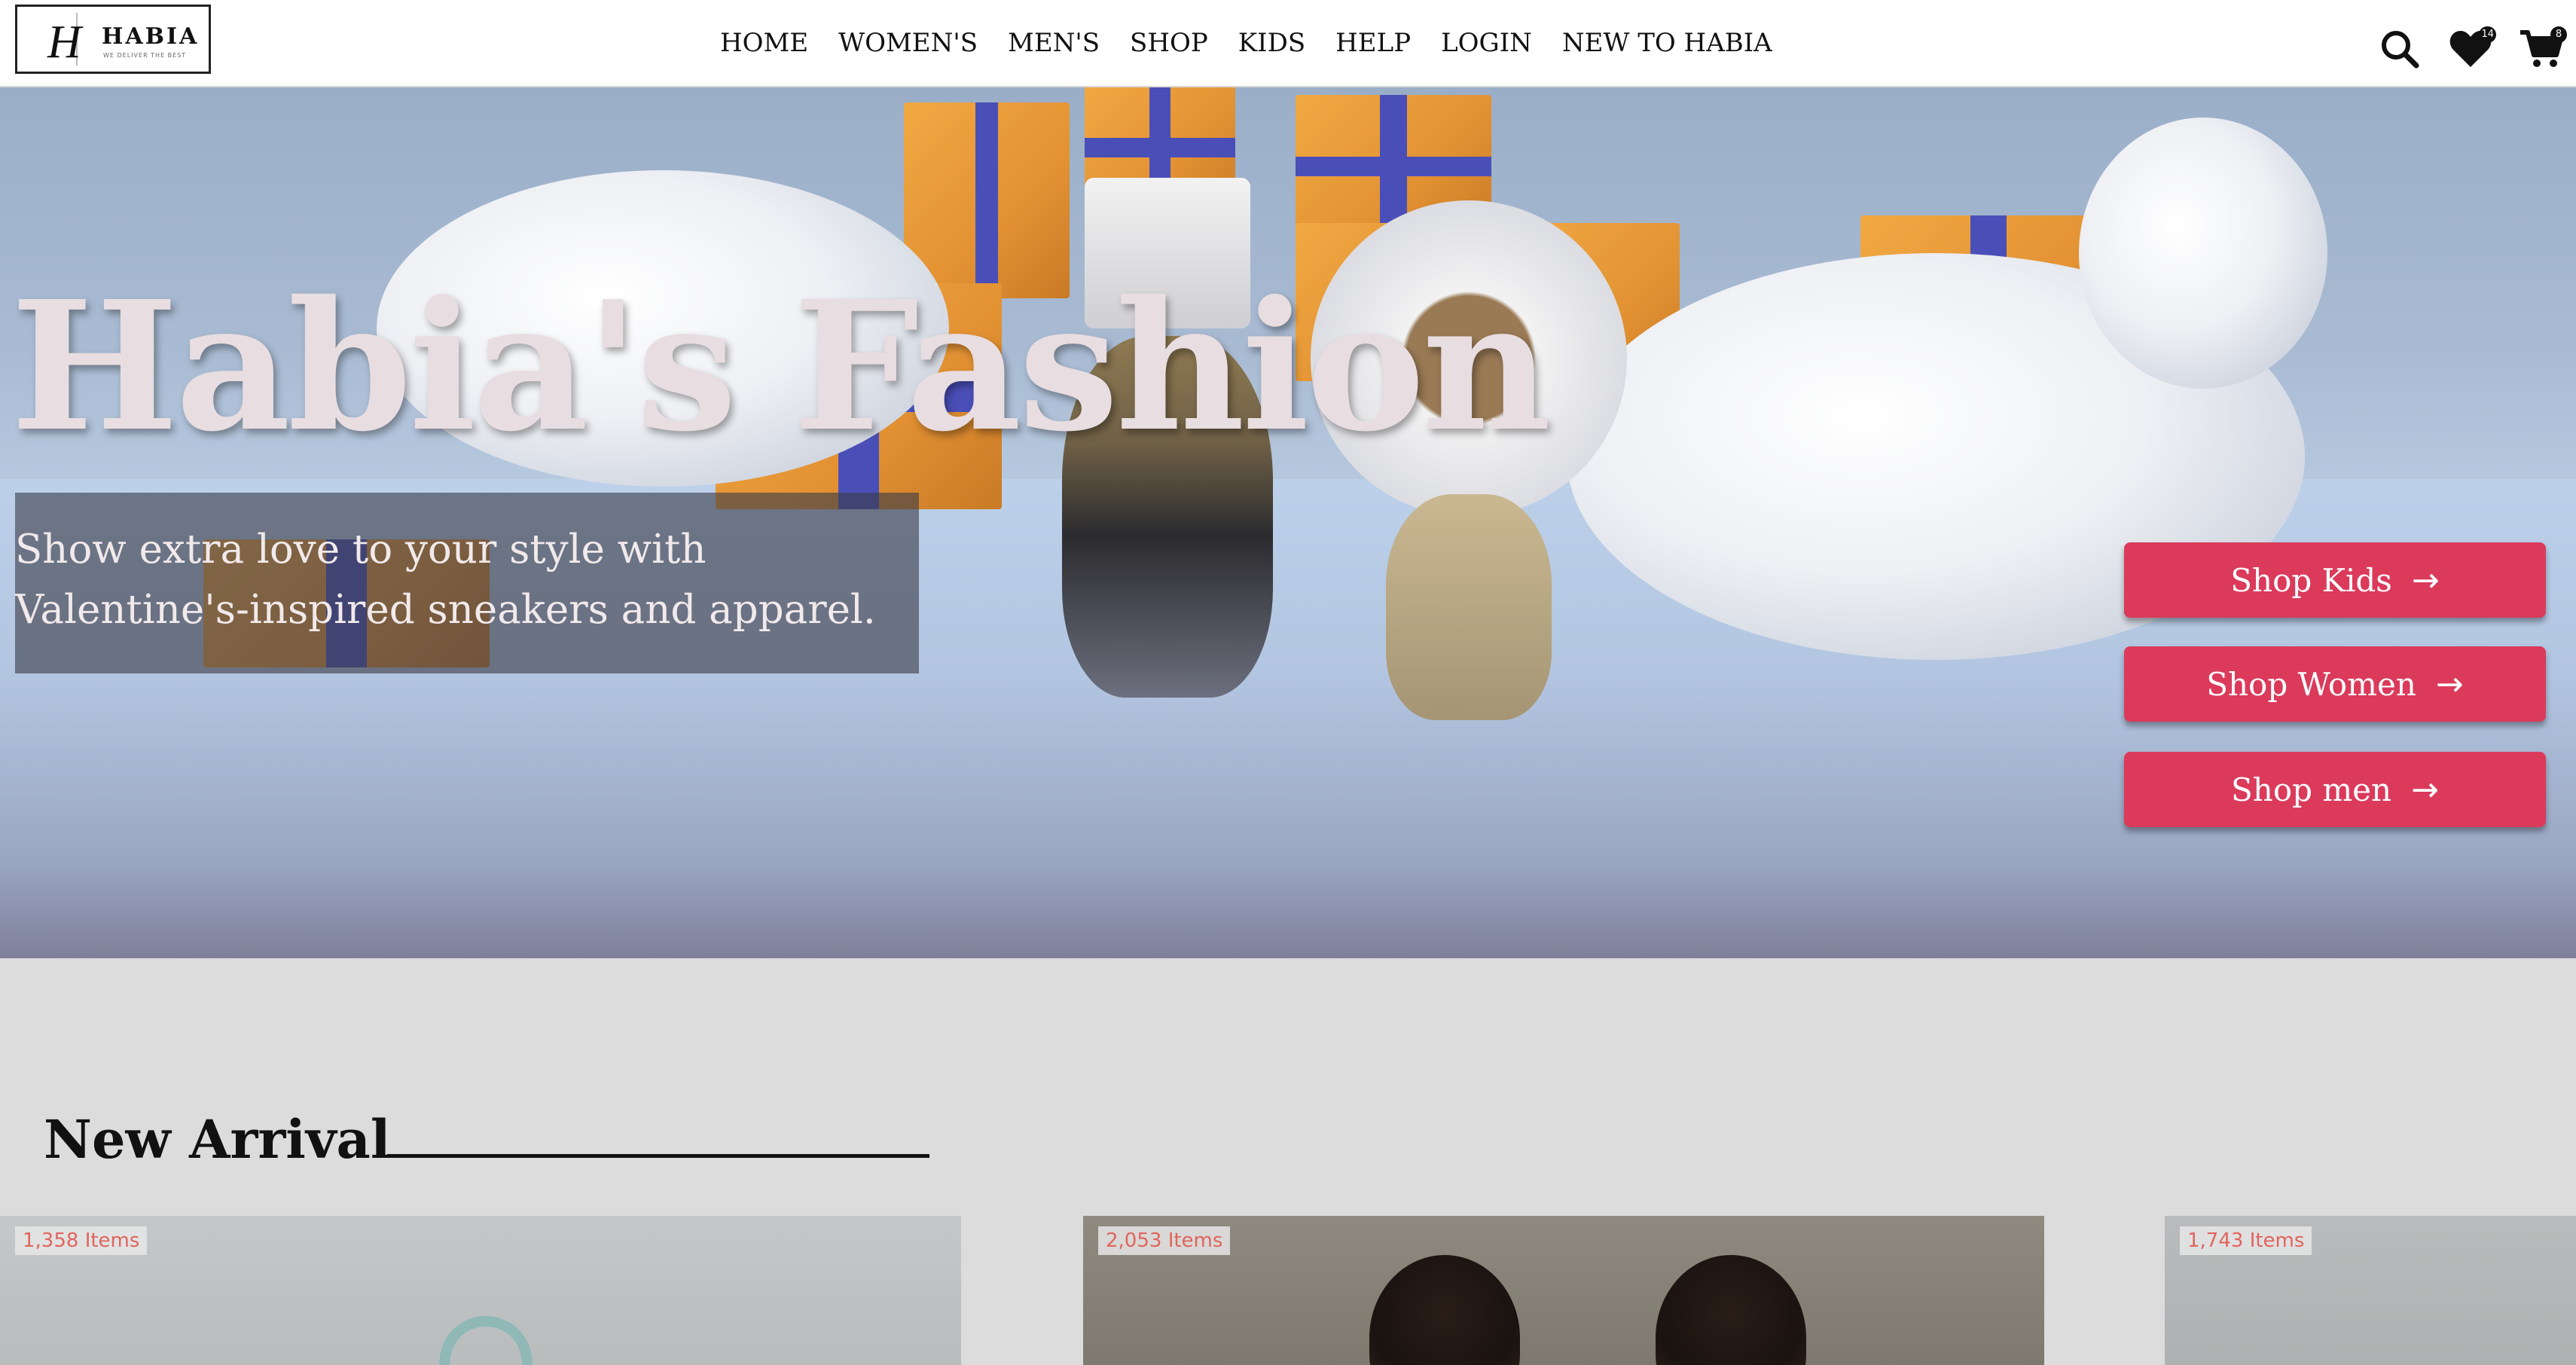 The height and width of the screenshot is (1365, 2576). I want to click on kitten-decoration, so click(2203, 253).